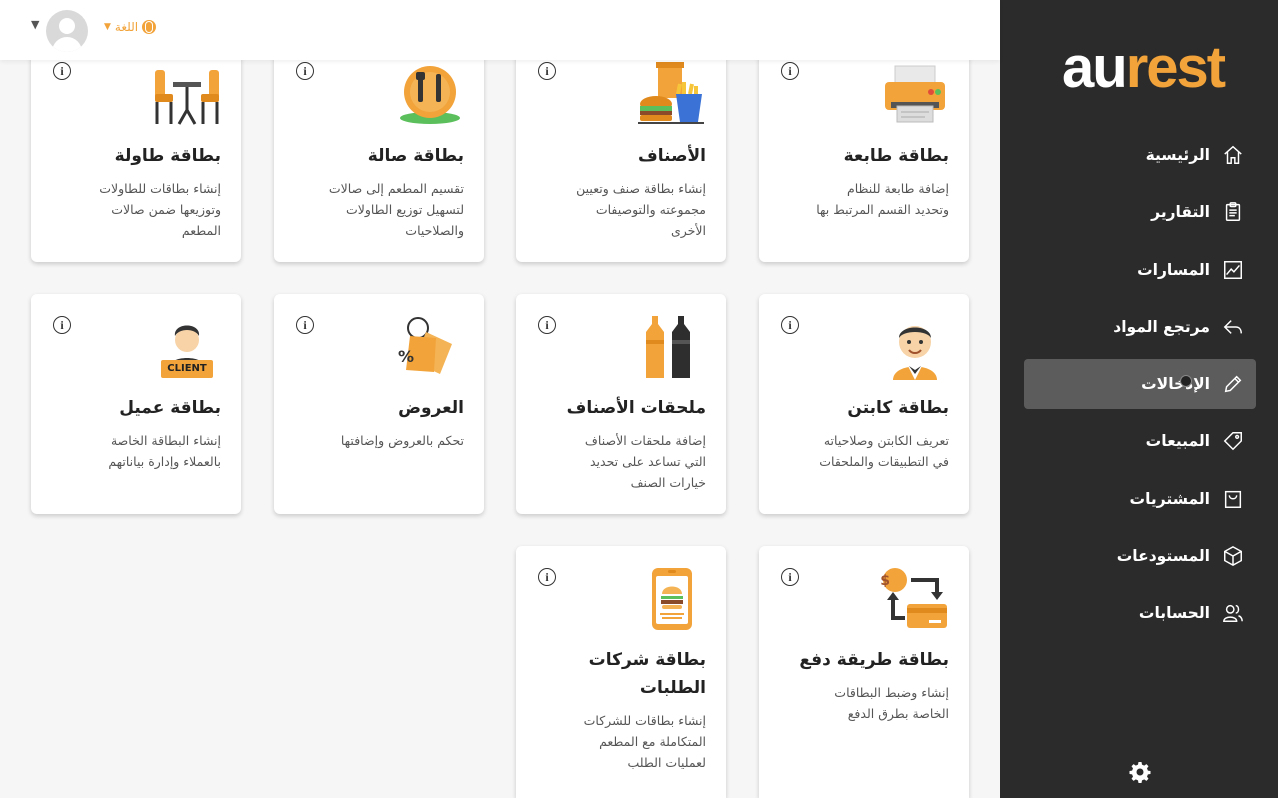  Describe the element at coordinates (1177, 155) in the screenshot. I see `sidebar-item-label: الرئيسية` at that location.